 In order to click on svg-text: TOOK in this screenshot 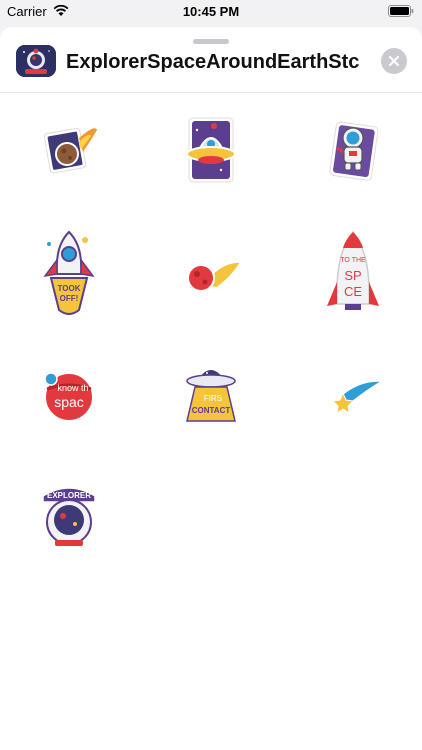, I will do `click(69, 288)`.